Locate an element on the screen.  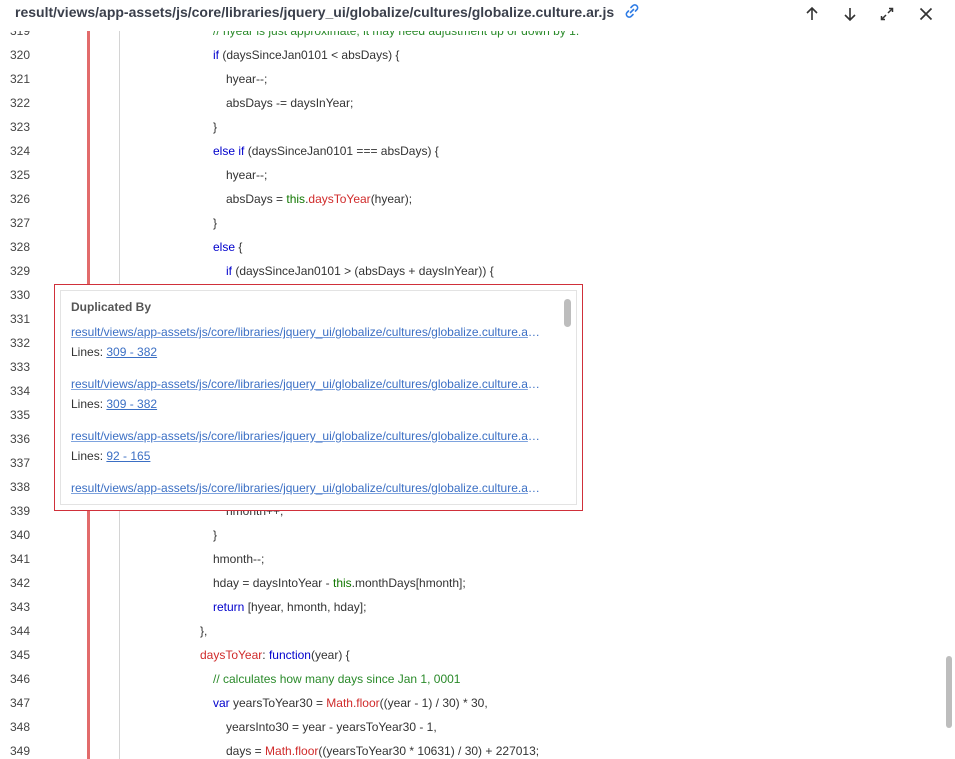
duplicate-lines: Lines: 92 - 165 is located at coordinates (306, 456).